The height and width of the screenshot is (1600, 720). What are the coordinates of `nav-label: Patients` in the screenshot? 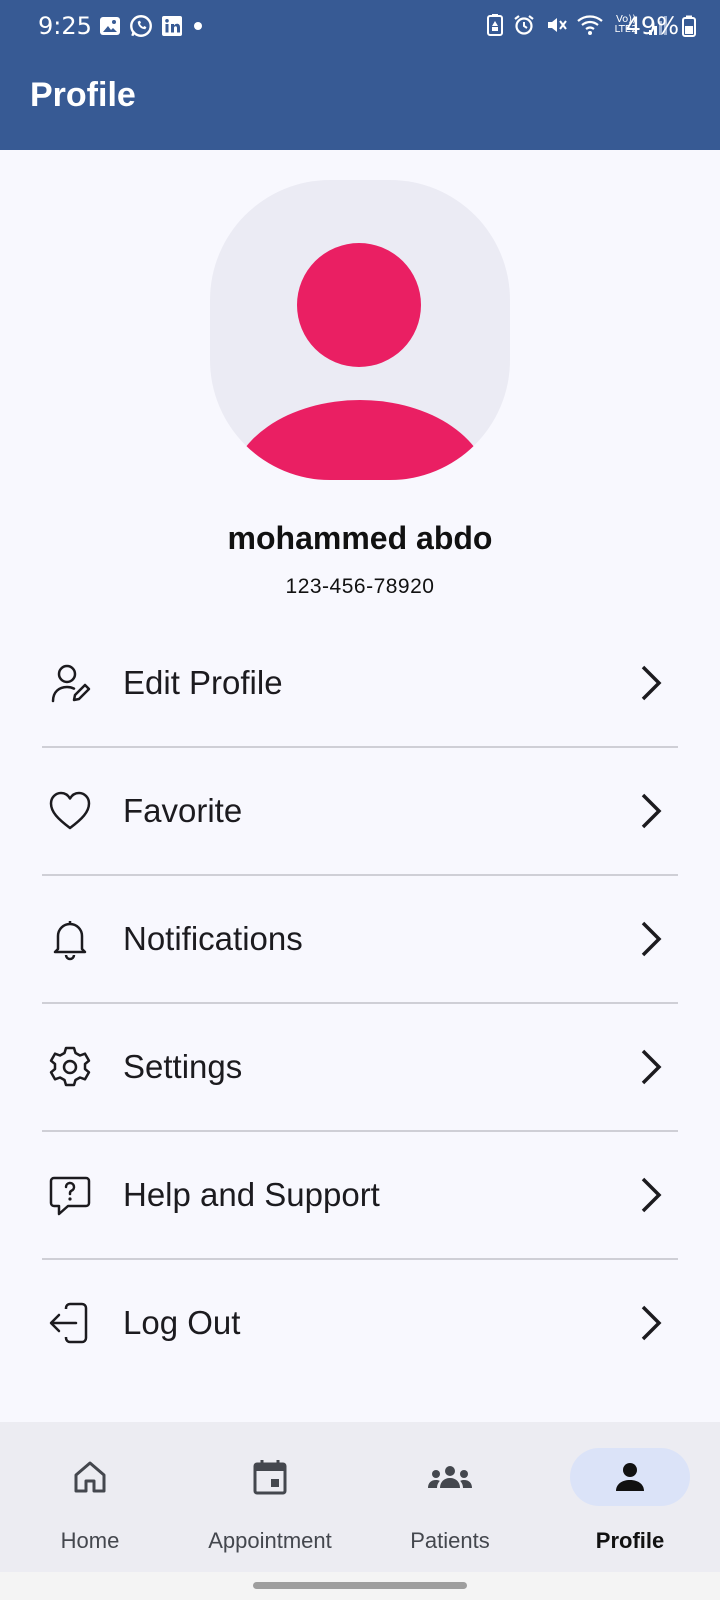 It's located at (450, 1540).